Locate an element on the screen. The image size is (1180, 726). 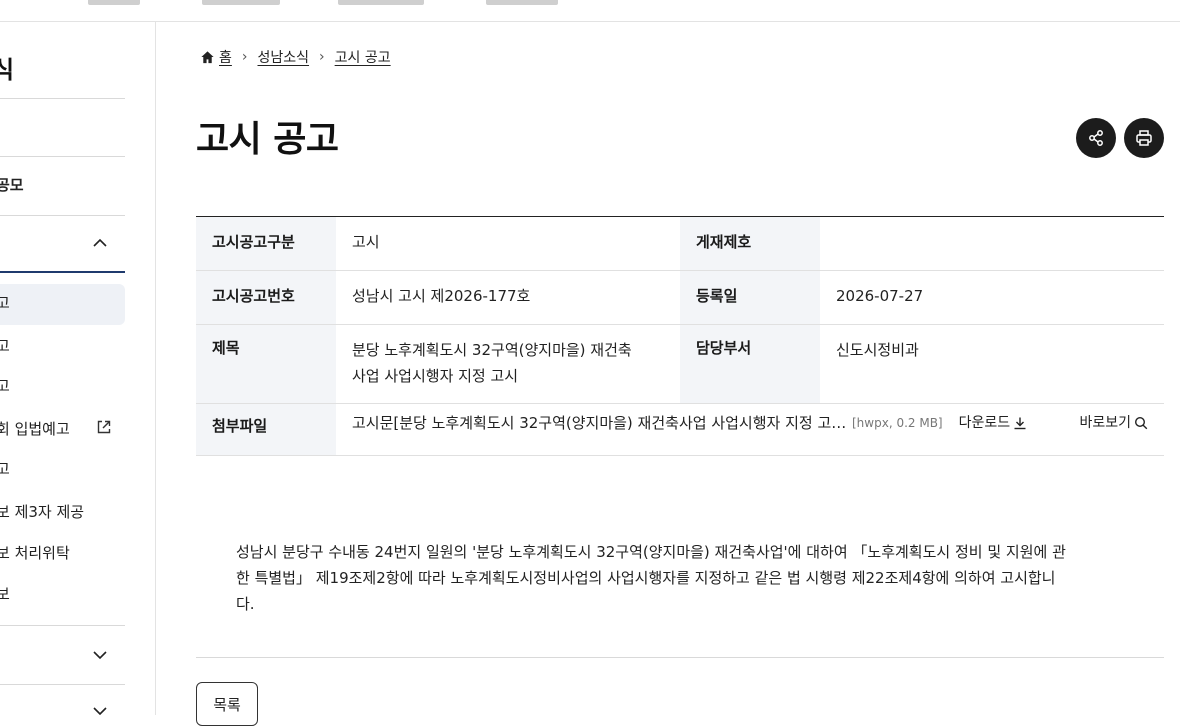
home-icon is located at coordinates (207, 56).